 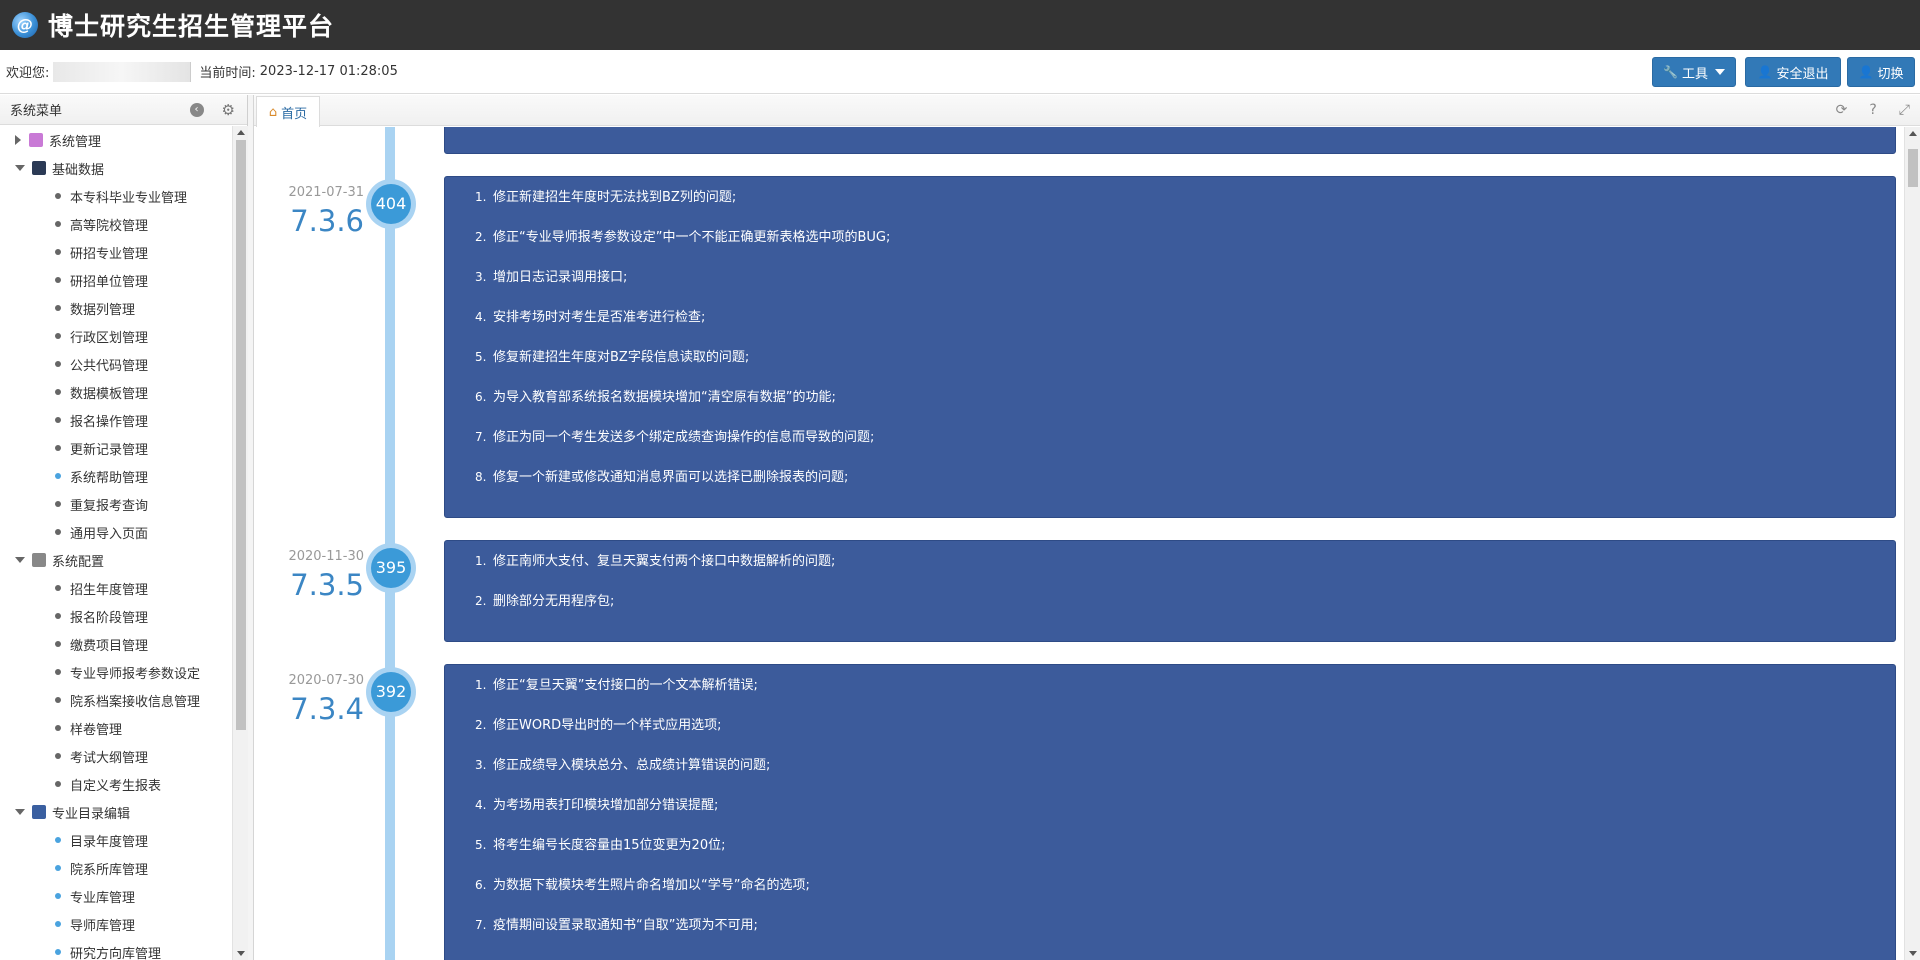 I want to click on tab-bar: ⌂ 首页 ⟳ ? ⤢, so click(x=1087, y=111).